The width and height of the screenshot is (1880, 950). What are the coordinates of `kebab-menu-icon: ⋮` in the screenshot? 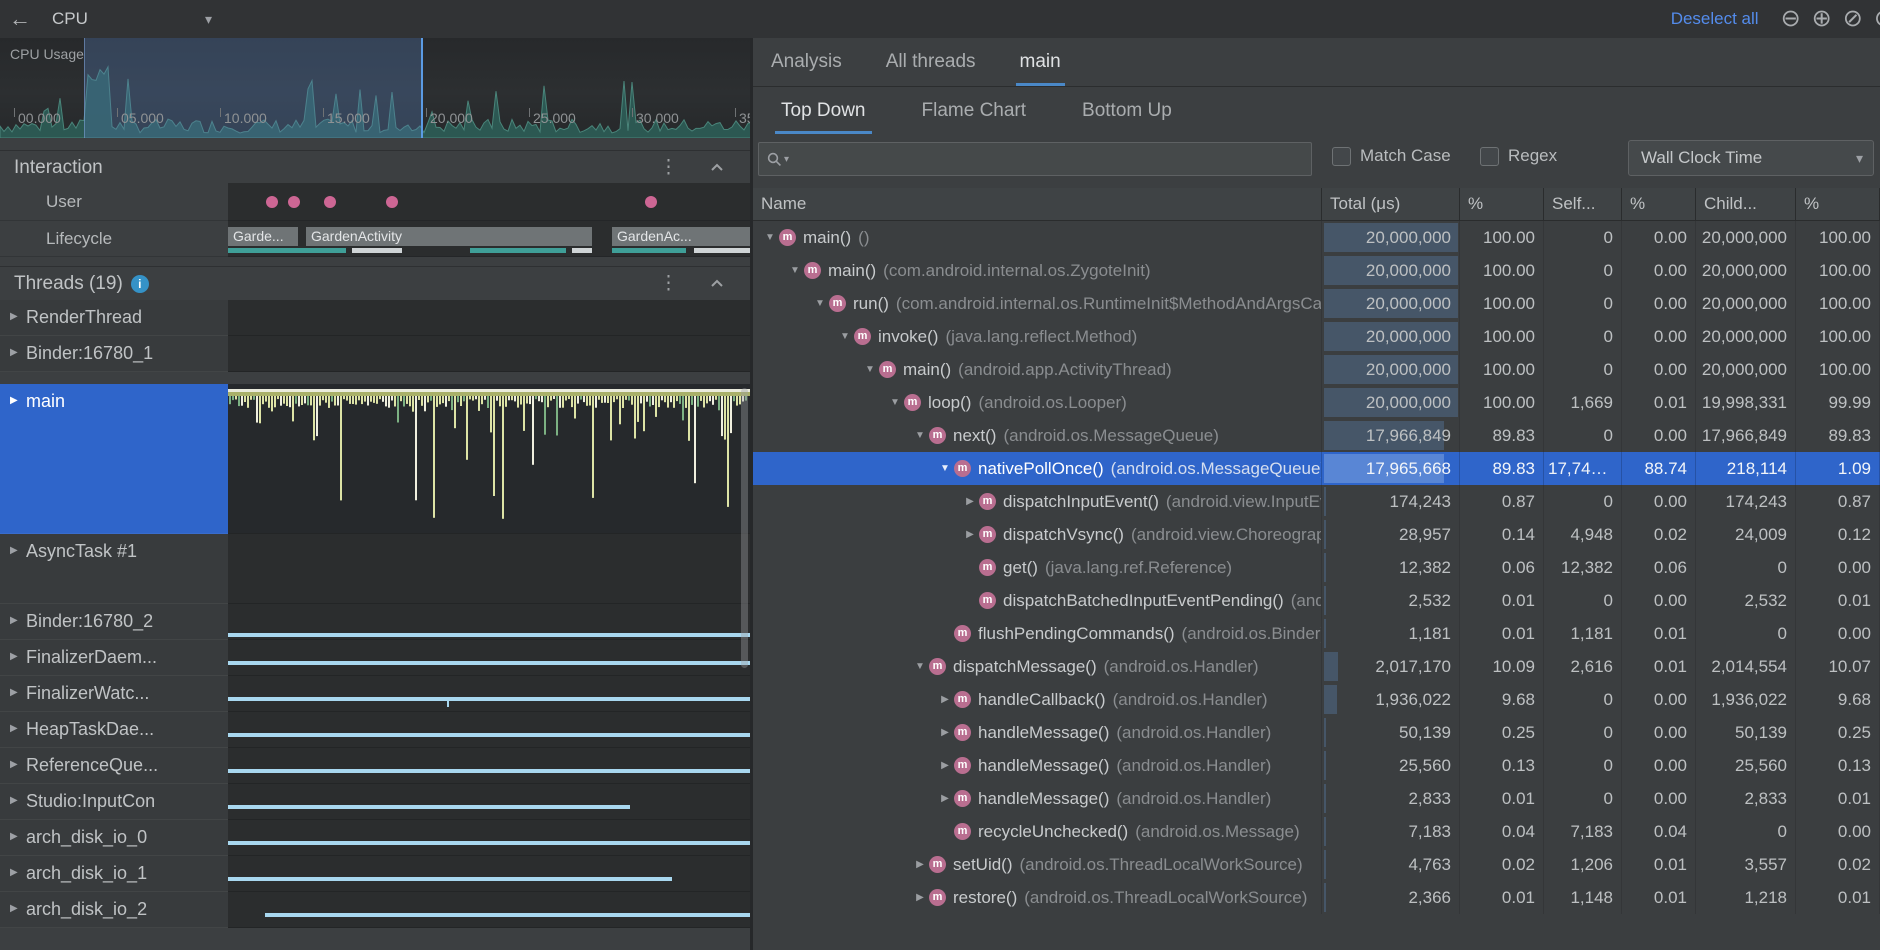 It's located at (668, 167).